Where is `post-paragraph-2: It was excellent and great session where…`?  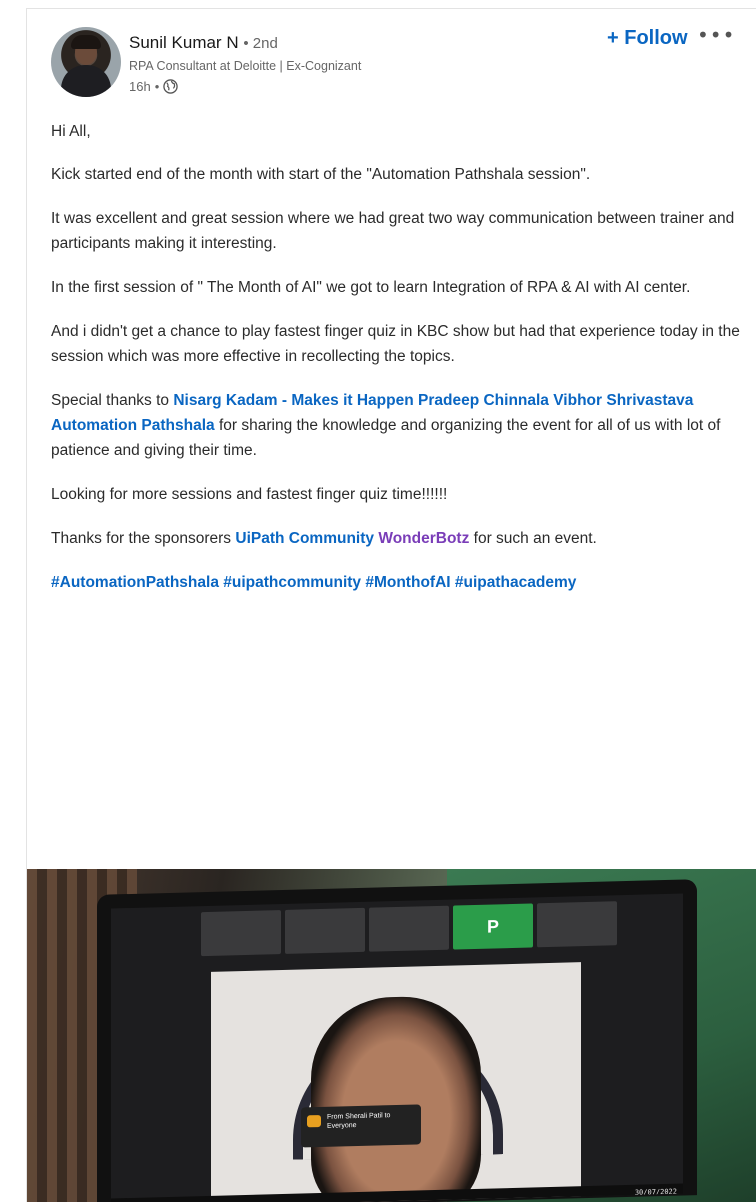
post-paragraph-2: It was excellent and great session where… is located at coordinates (393, 231).